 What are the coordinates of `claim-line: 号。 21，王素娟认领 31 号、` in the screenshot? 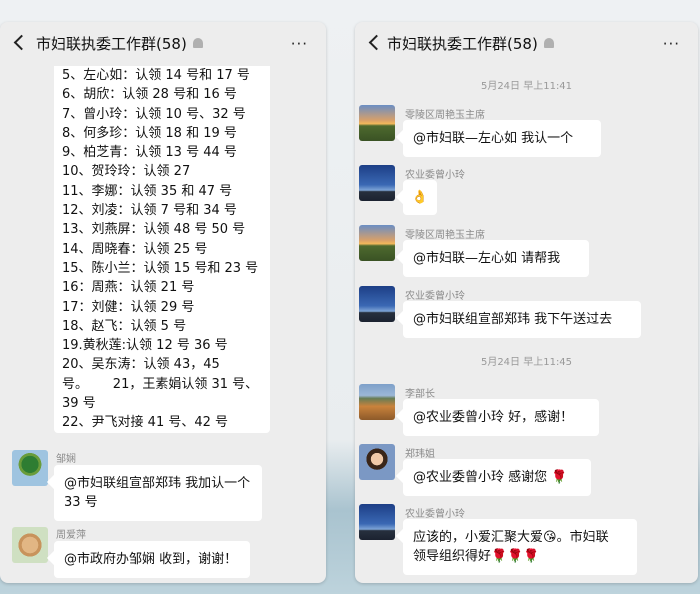 It's located at (160, 384).